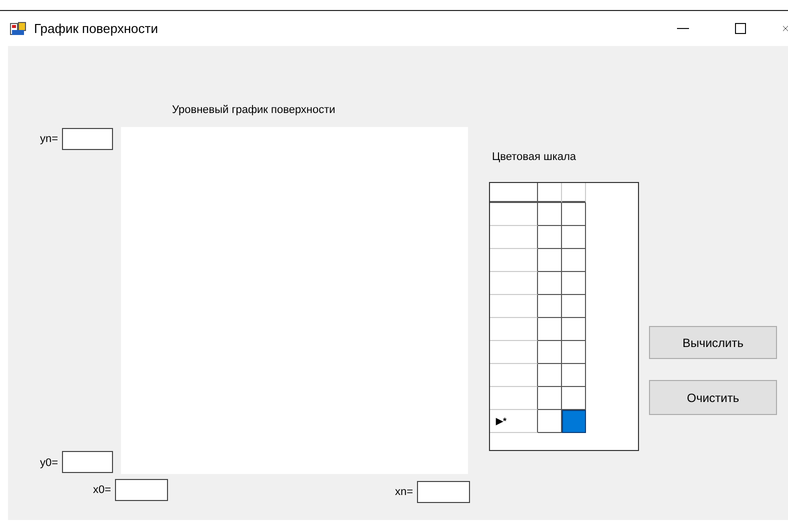  I want to click on action-button: Вычислить, so click(713, 342).